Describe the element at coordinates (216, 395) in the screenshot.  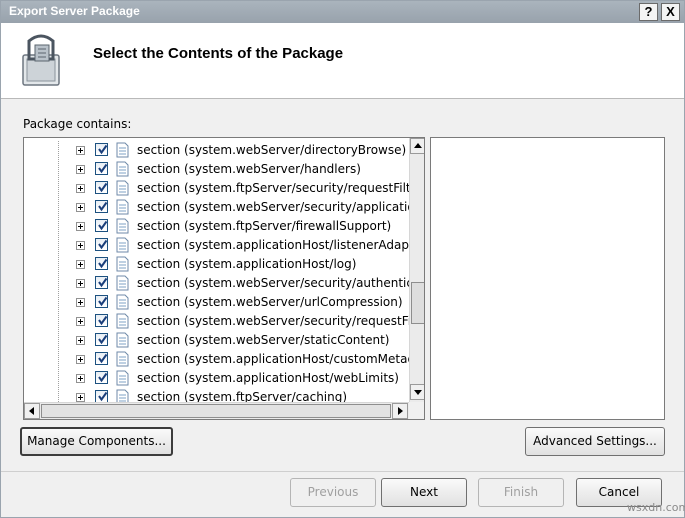
I see `tree-item: section (system.ftpServer/caching)` at that location.